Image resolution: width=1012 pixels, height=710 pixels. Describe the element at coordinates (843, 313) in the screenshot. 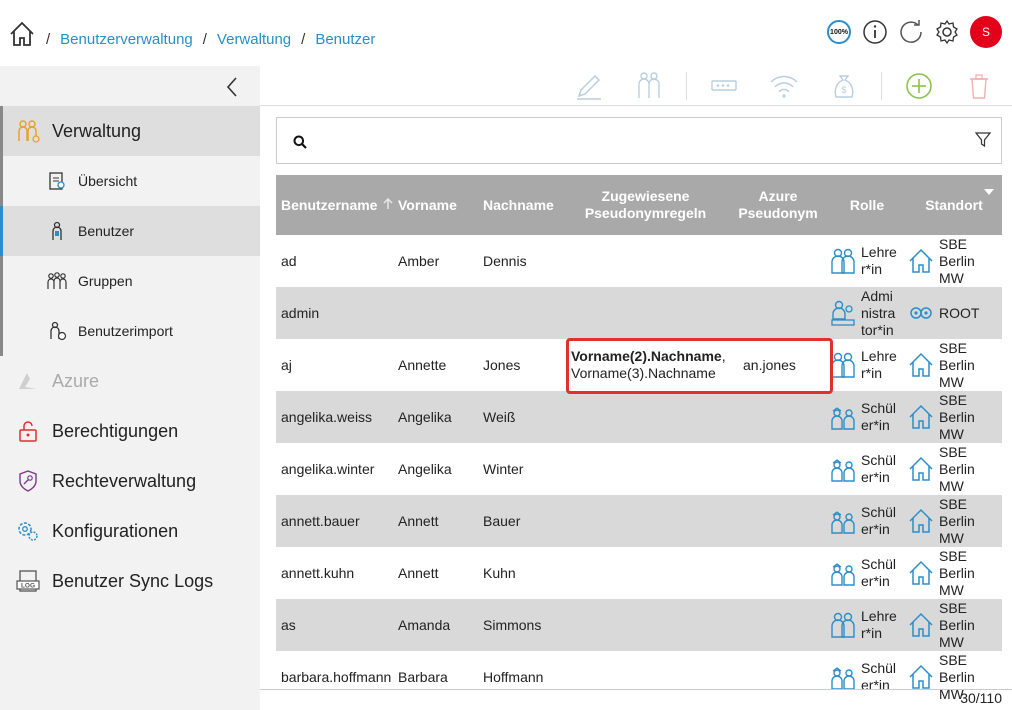

I see `administrator-icon` at that location.